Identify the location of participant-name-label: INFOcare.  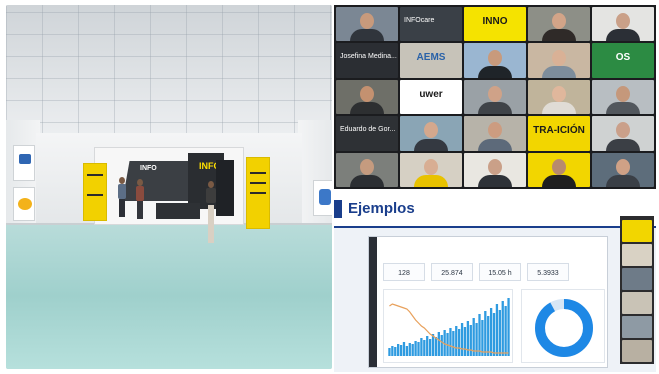
(419, 20).